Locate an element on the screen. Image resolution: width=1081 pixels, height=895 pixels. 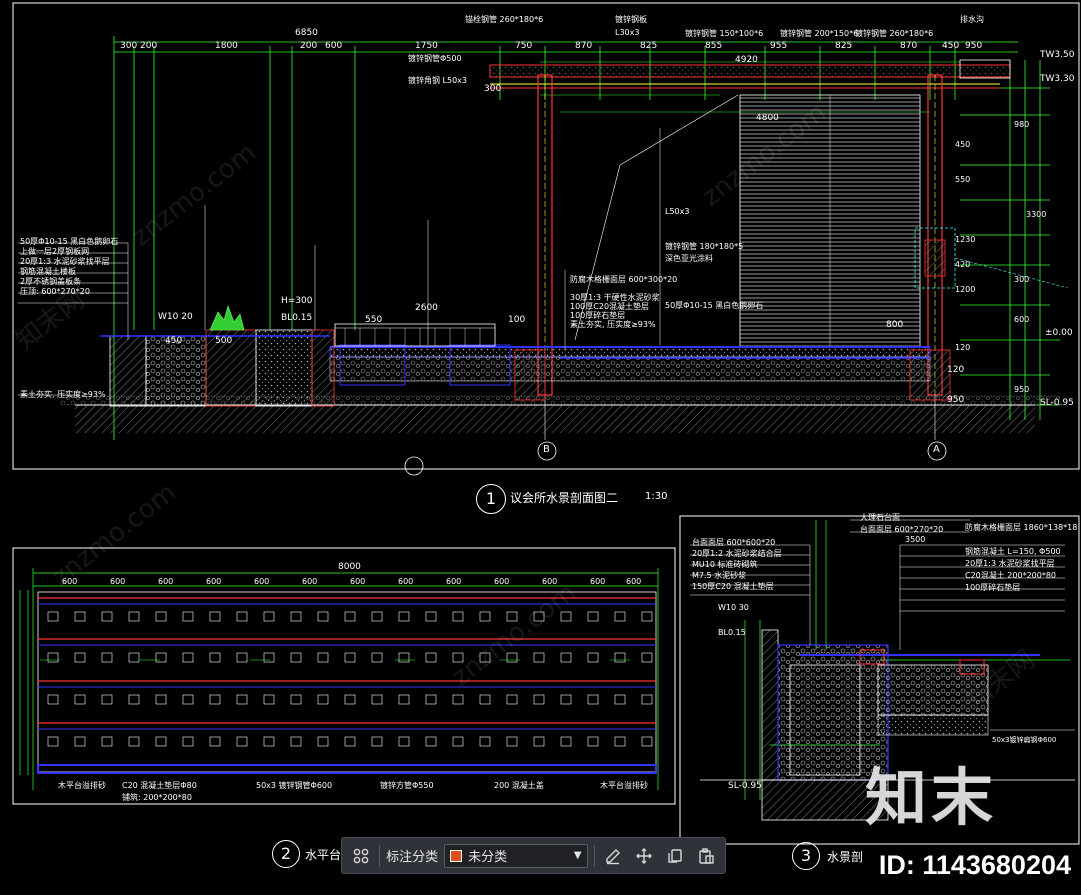
elevation-tag: TW3.30 is located at coordinates (1057, 79).